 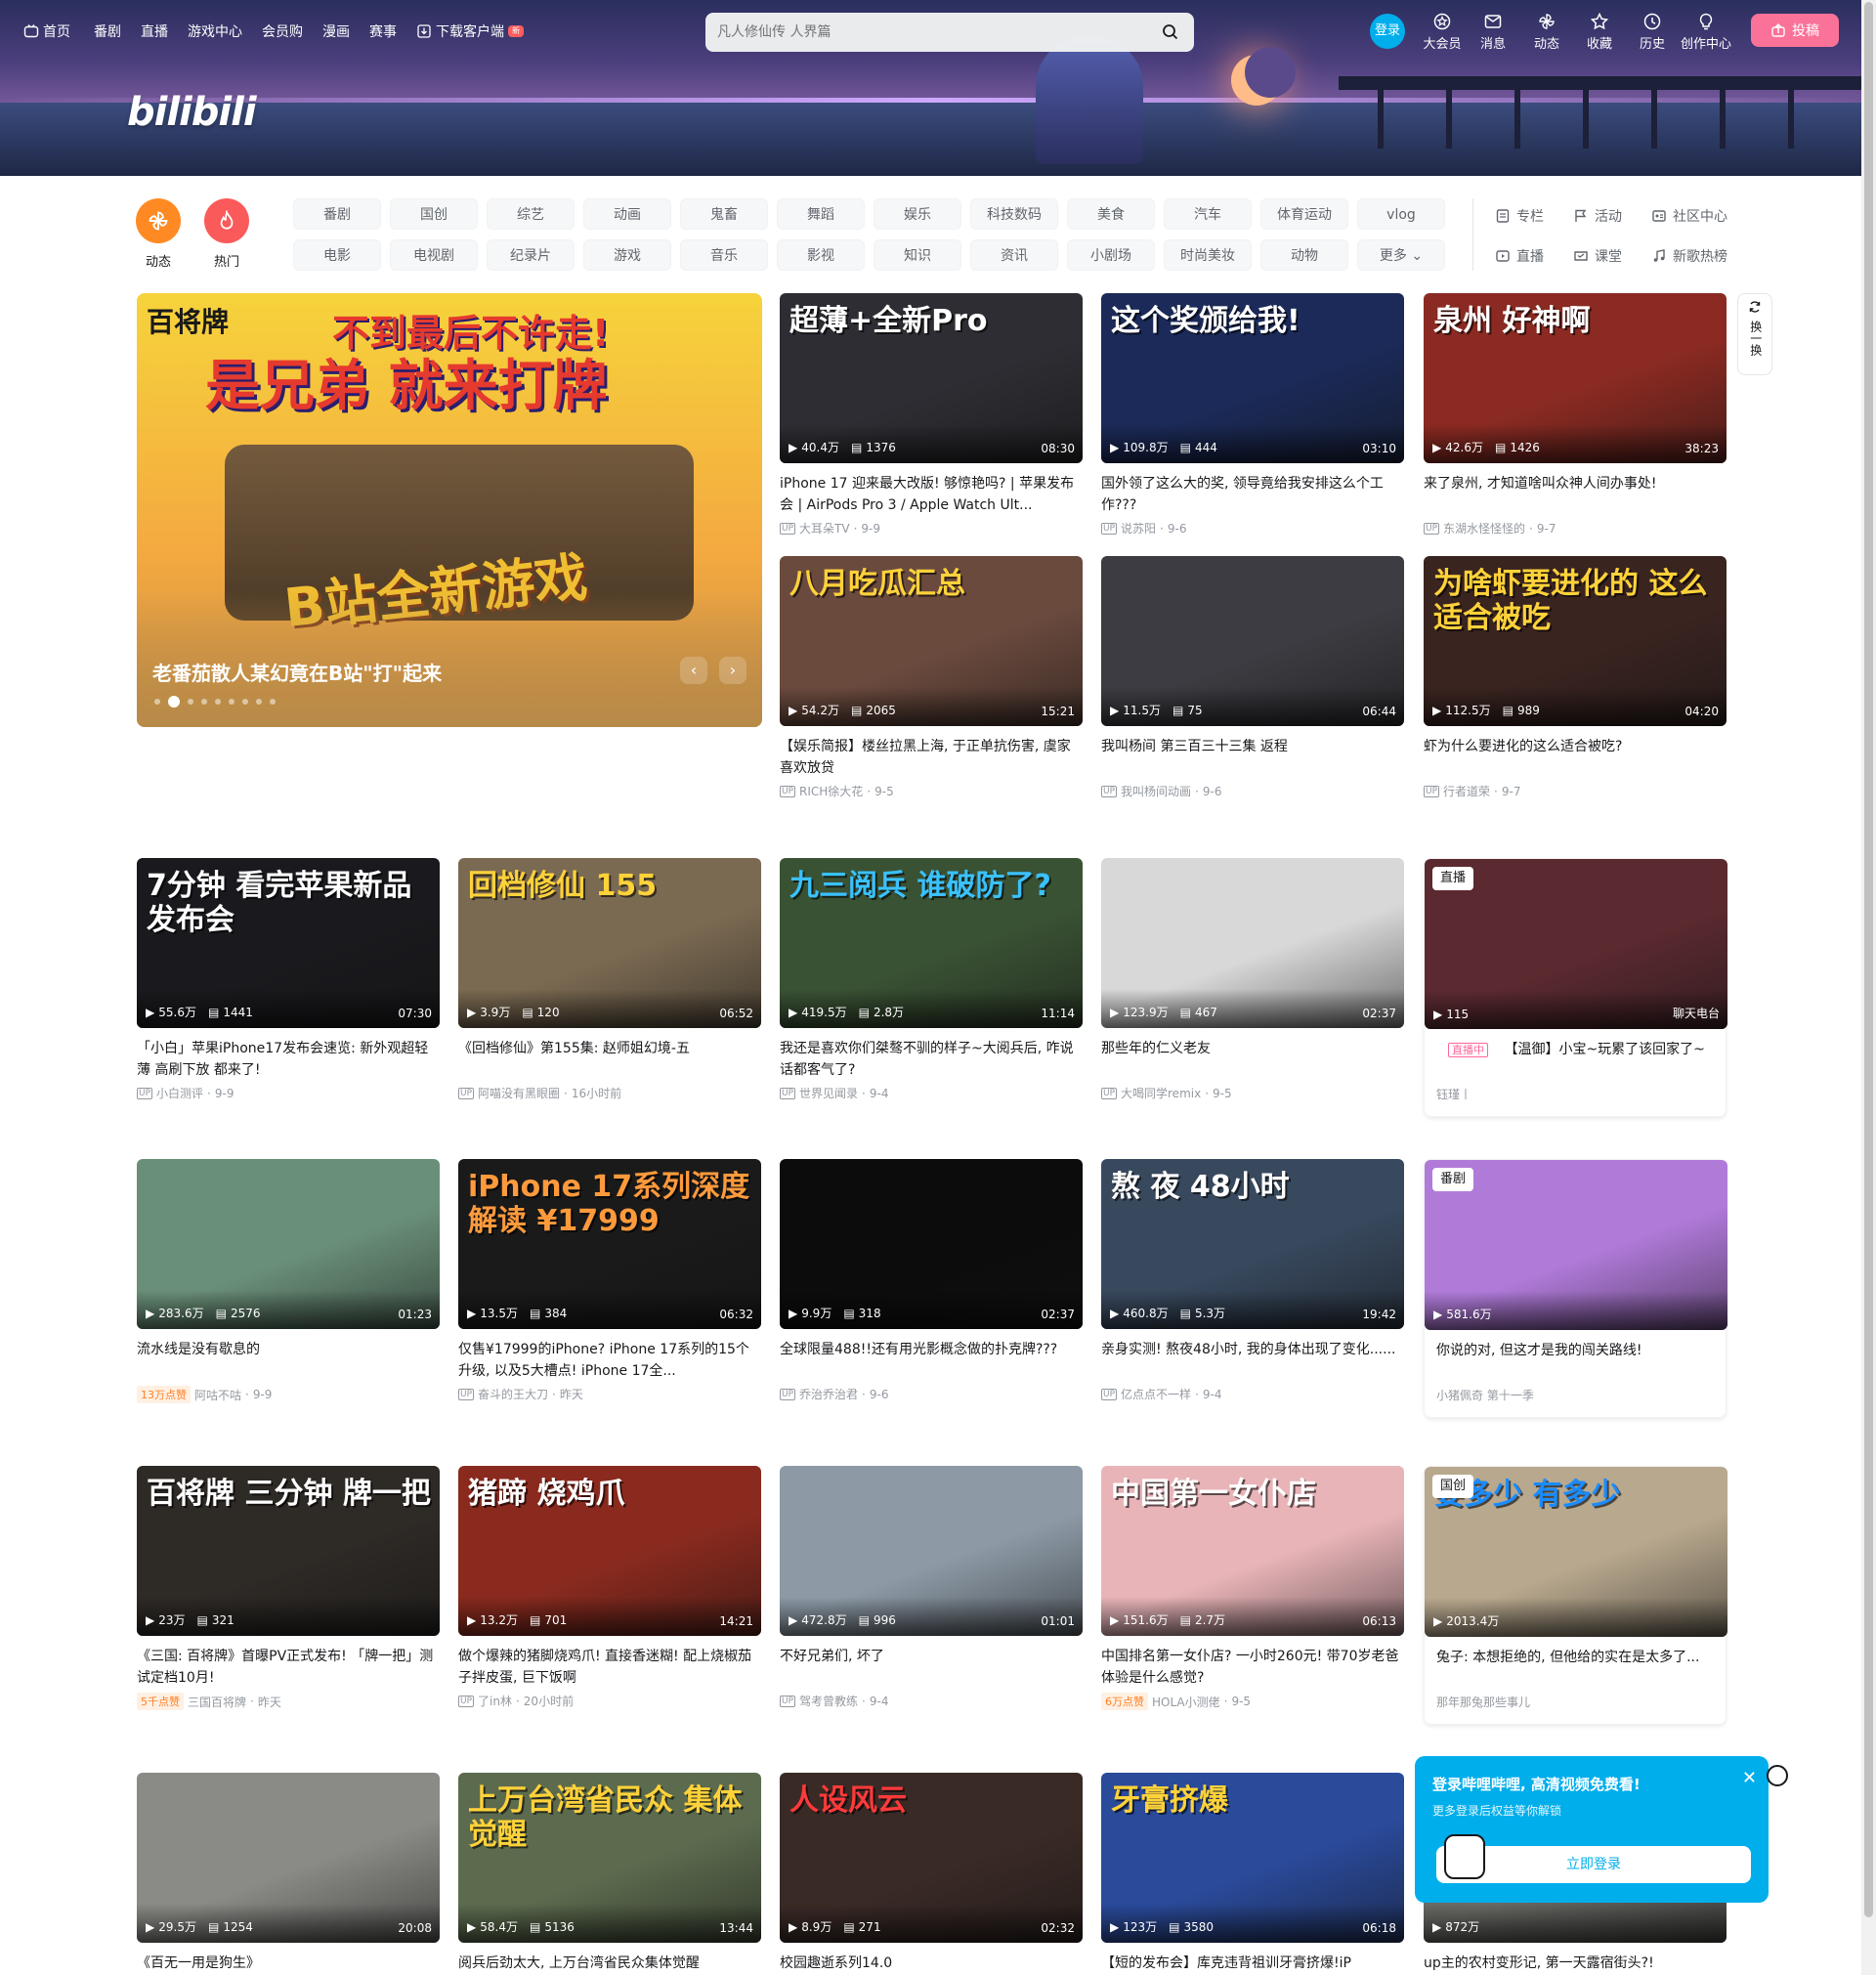 I want to click on category-button: 知识, so click(x=917, y=255).